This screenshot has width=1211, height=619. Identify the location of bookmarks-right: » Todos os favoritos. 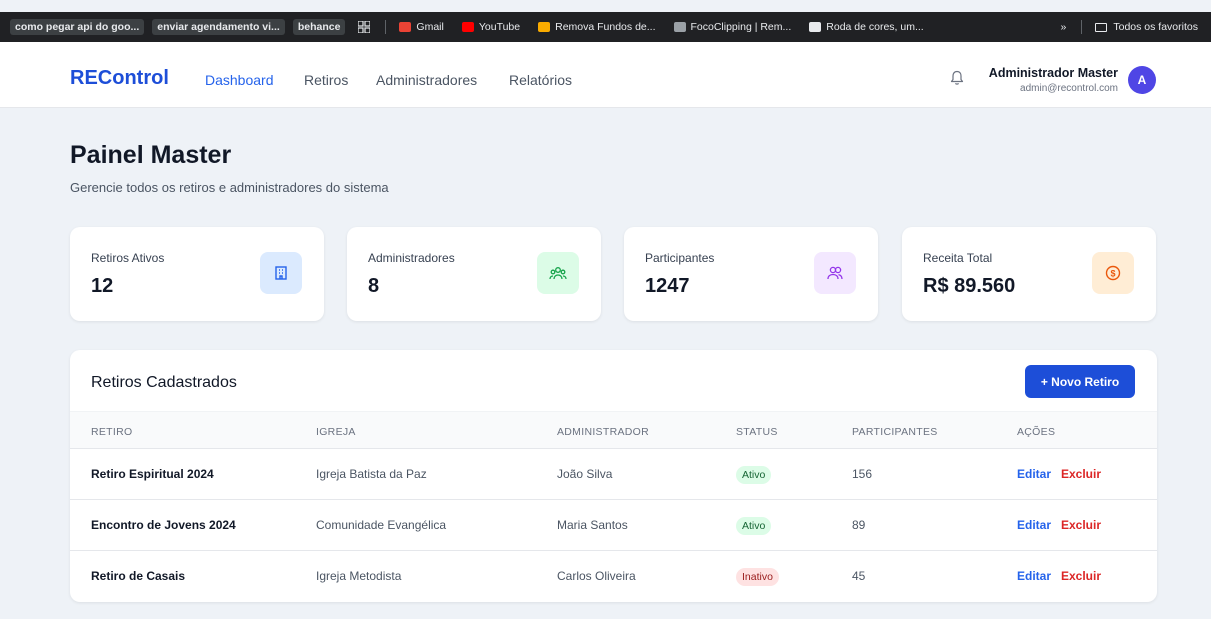
(1128, 27).